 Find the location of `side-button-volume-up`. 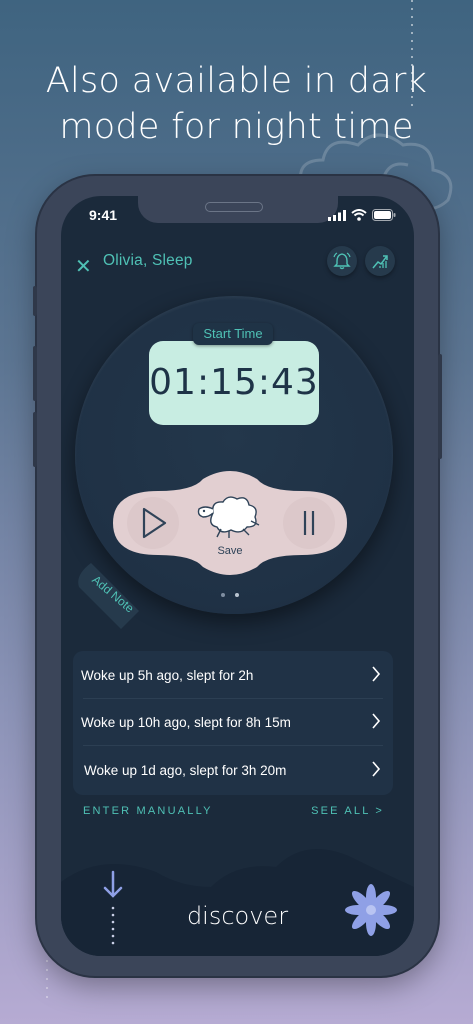

side-button-volume-up is located at coordinates (35, 373).